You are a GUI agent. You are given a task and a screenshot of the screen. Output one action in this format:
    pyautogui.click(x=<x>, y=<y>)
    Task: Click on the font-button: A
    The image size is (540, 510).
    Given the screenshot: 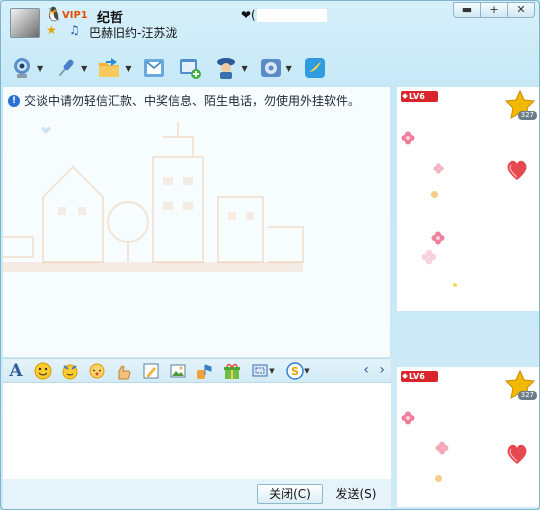 What is the action you would take?
    pyautogui.click(x=16, y=370)
    